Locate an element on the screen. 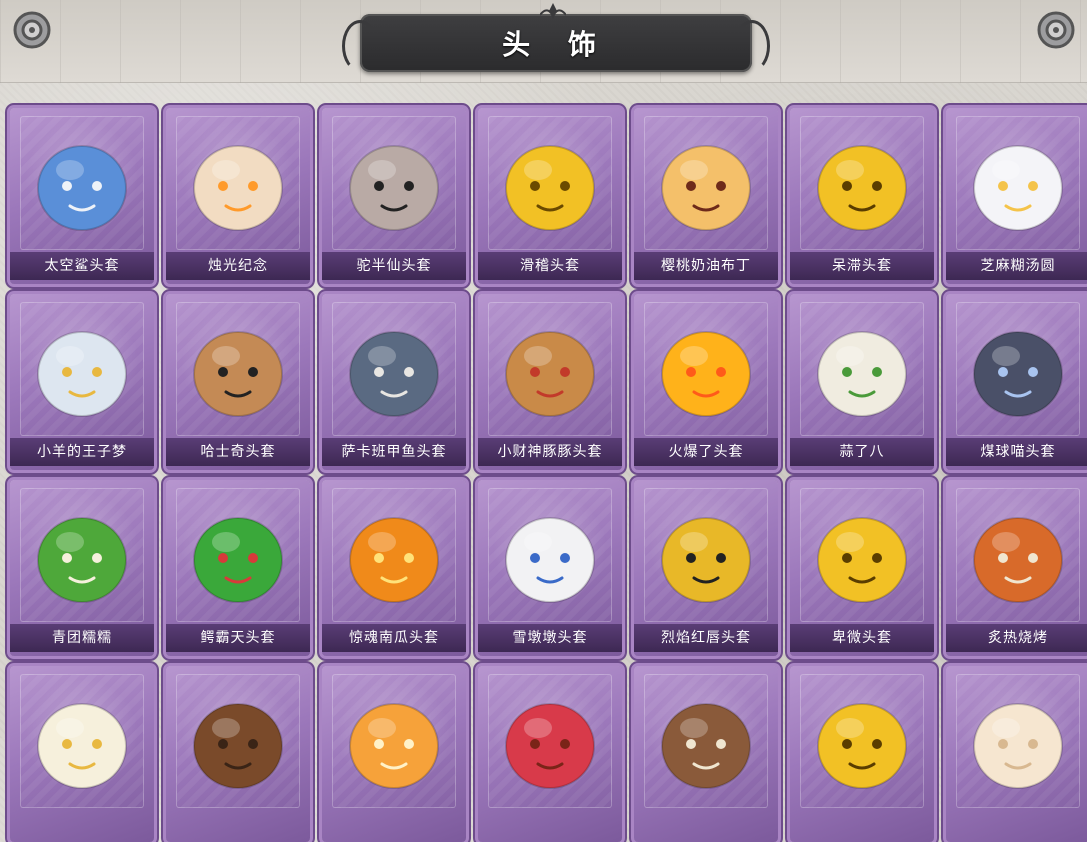  title-banner: 头 饰 is located at coordinates (556, 43).